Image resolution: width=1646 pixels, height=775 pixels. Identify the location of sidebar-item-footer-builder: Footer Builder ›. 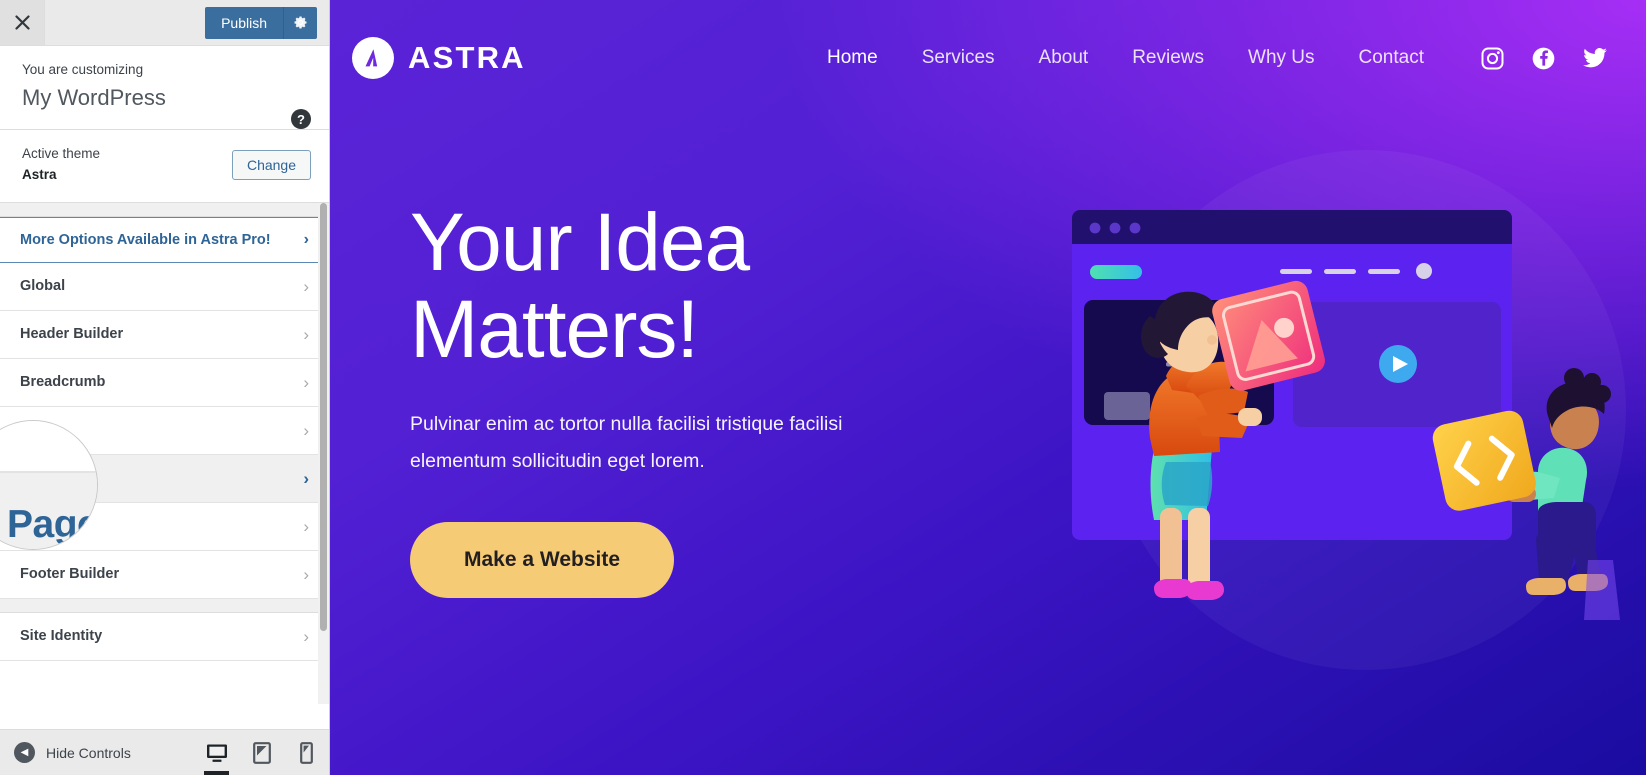
(164, 574).